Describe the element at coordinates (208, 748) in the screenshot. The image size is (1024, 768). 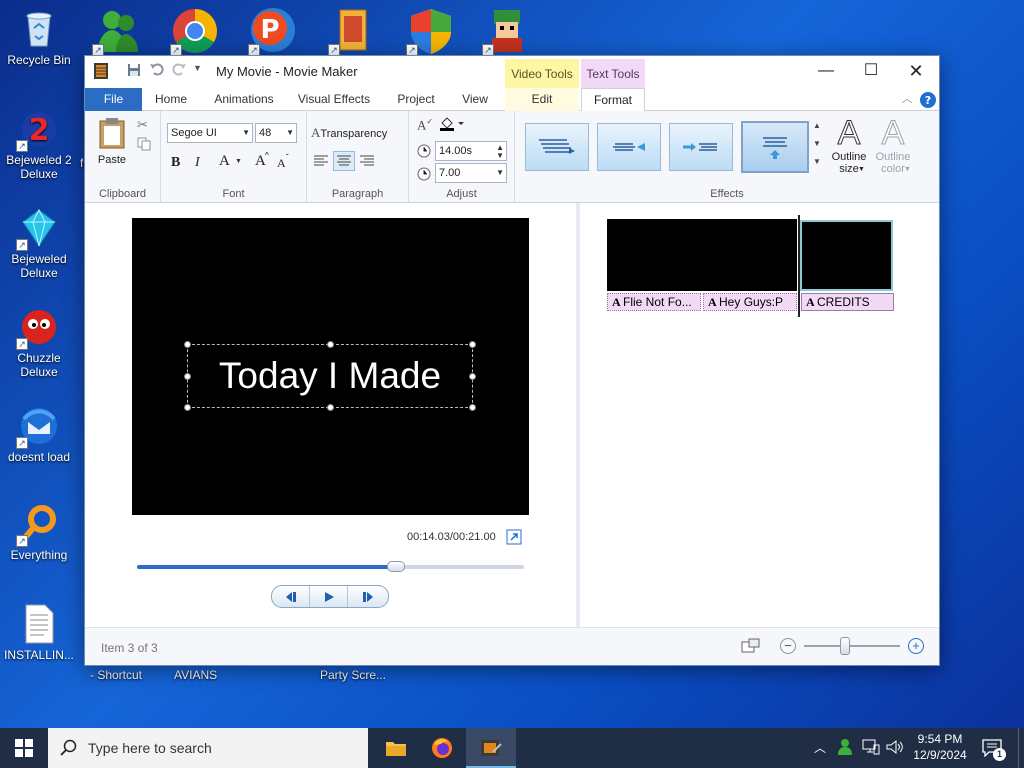
I see `taskbar-search-box: Type here to search` at that location.